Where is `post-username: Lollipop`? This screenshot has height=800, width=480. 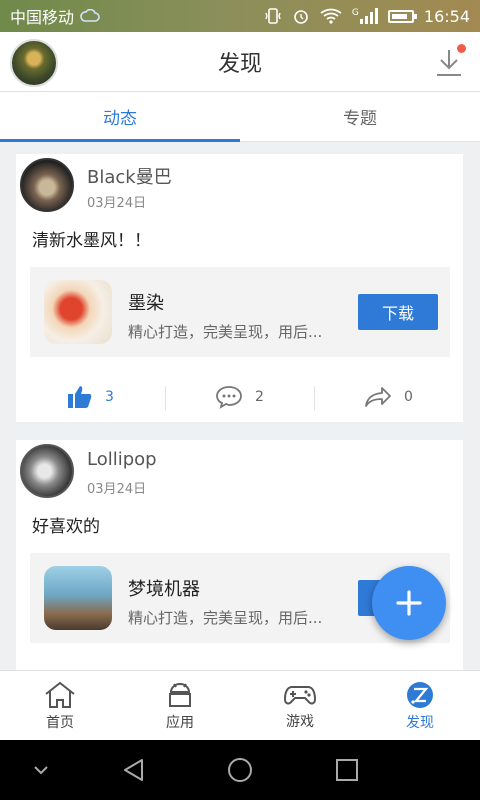
post-username: Lollipop is located at coordinates (122, 459).